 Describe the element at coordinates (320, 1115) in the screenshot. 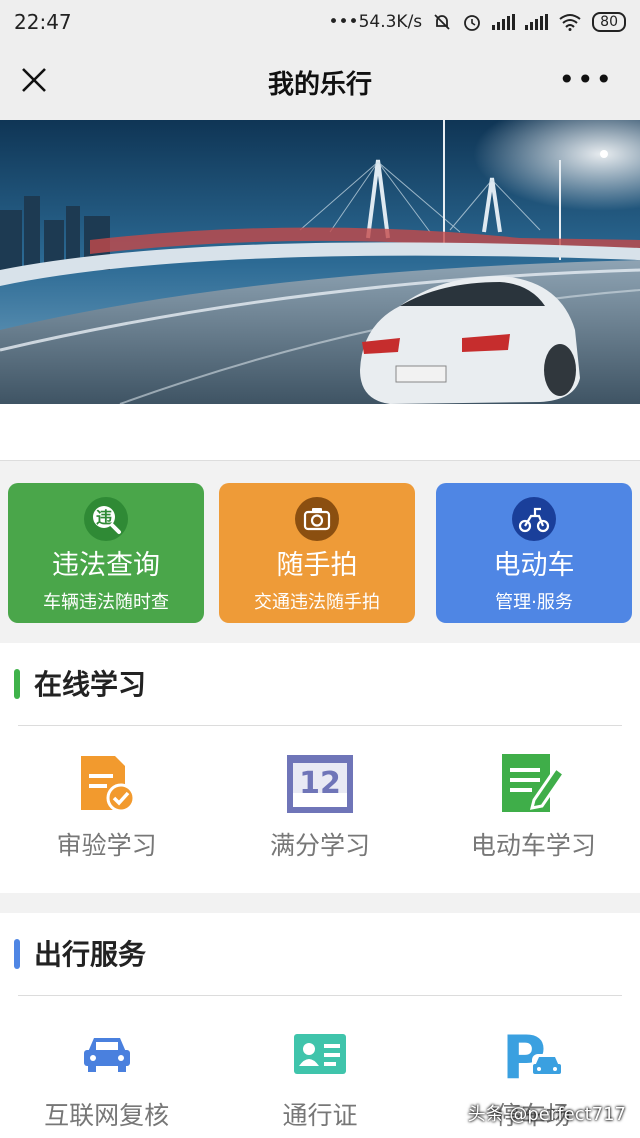

I see `item-label: 通行证` at that location.